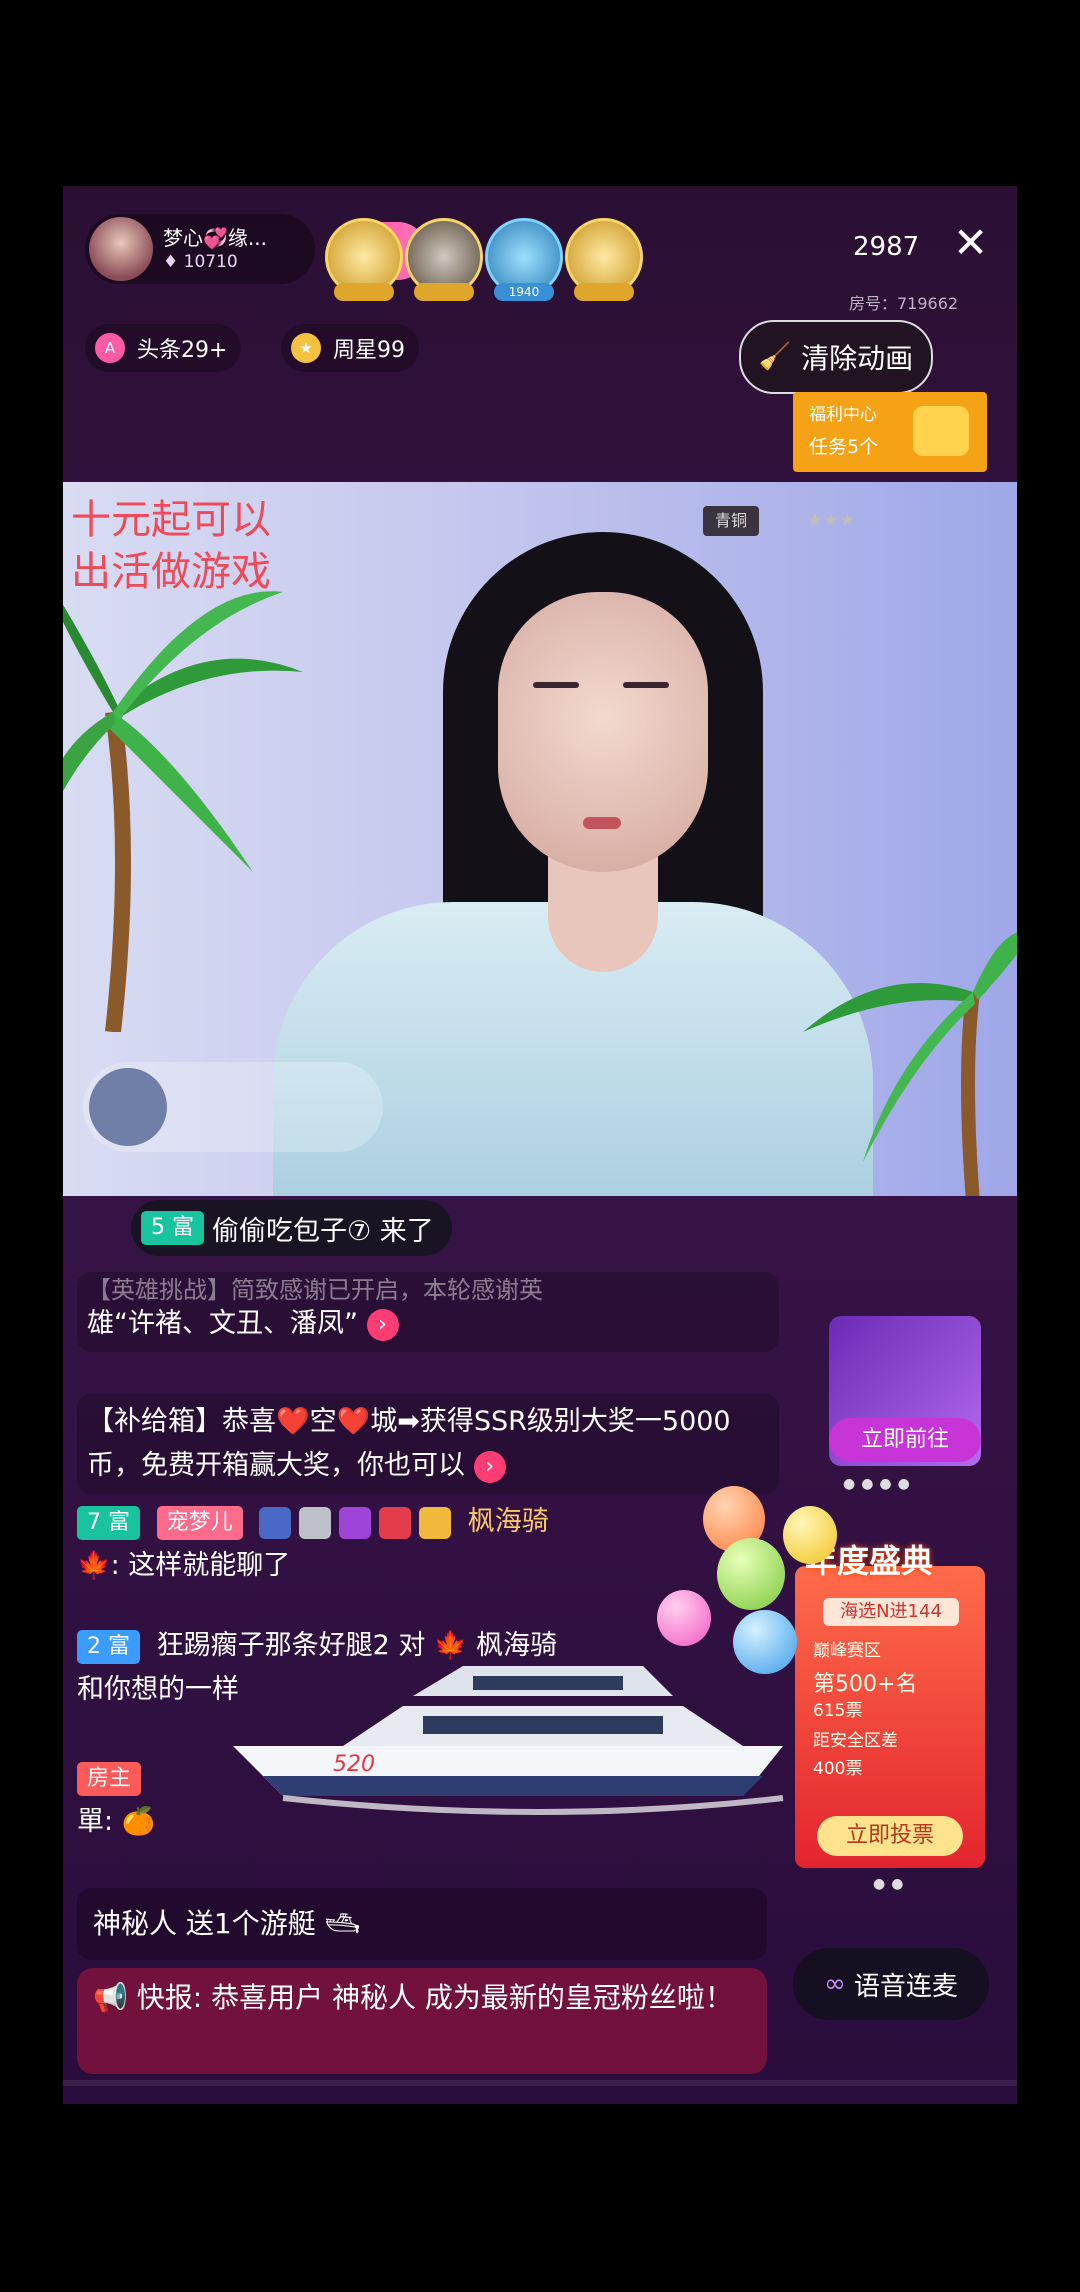 This screenshot has height=2292, width=1080. Describe the element at coordinates (422, 2021) in the screenshot. I see `flash-news: 📢 快报: 恭喜用户 神秘人 成为最新的皇冠粉丝啦！` at that location.